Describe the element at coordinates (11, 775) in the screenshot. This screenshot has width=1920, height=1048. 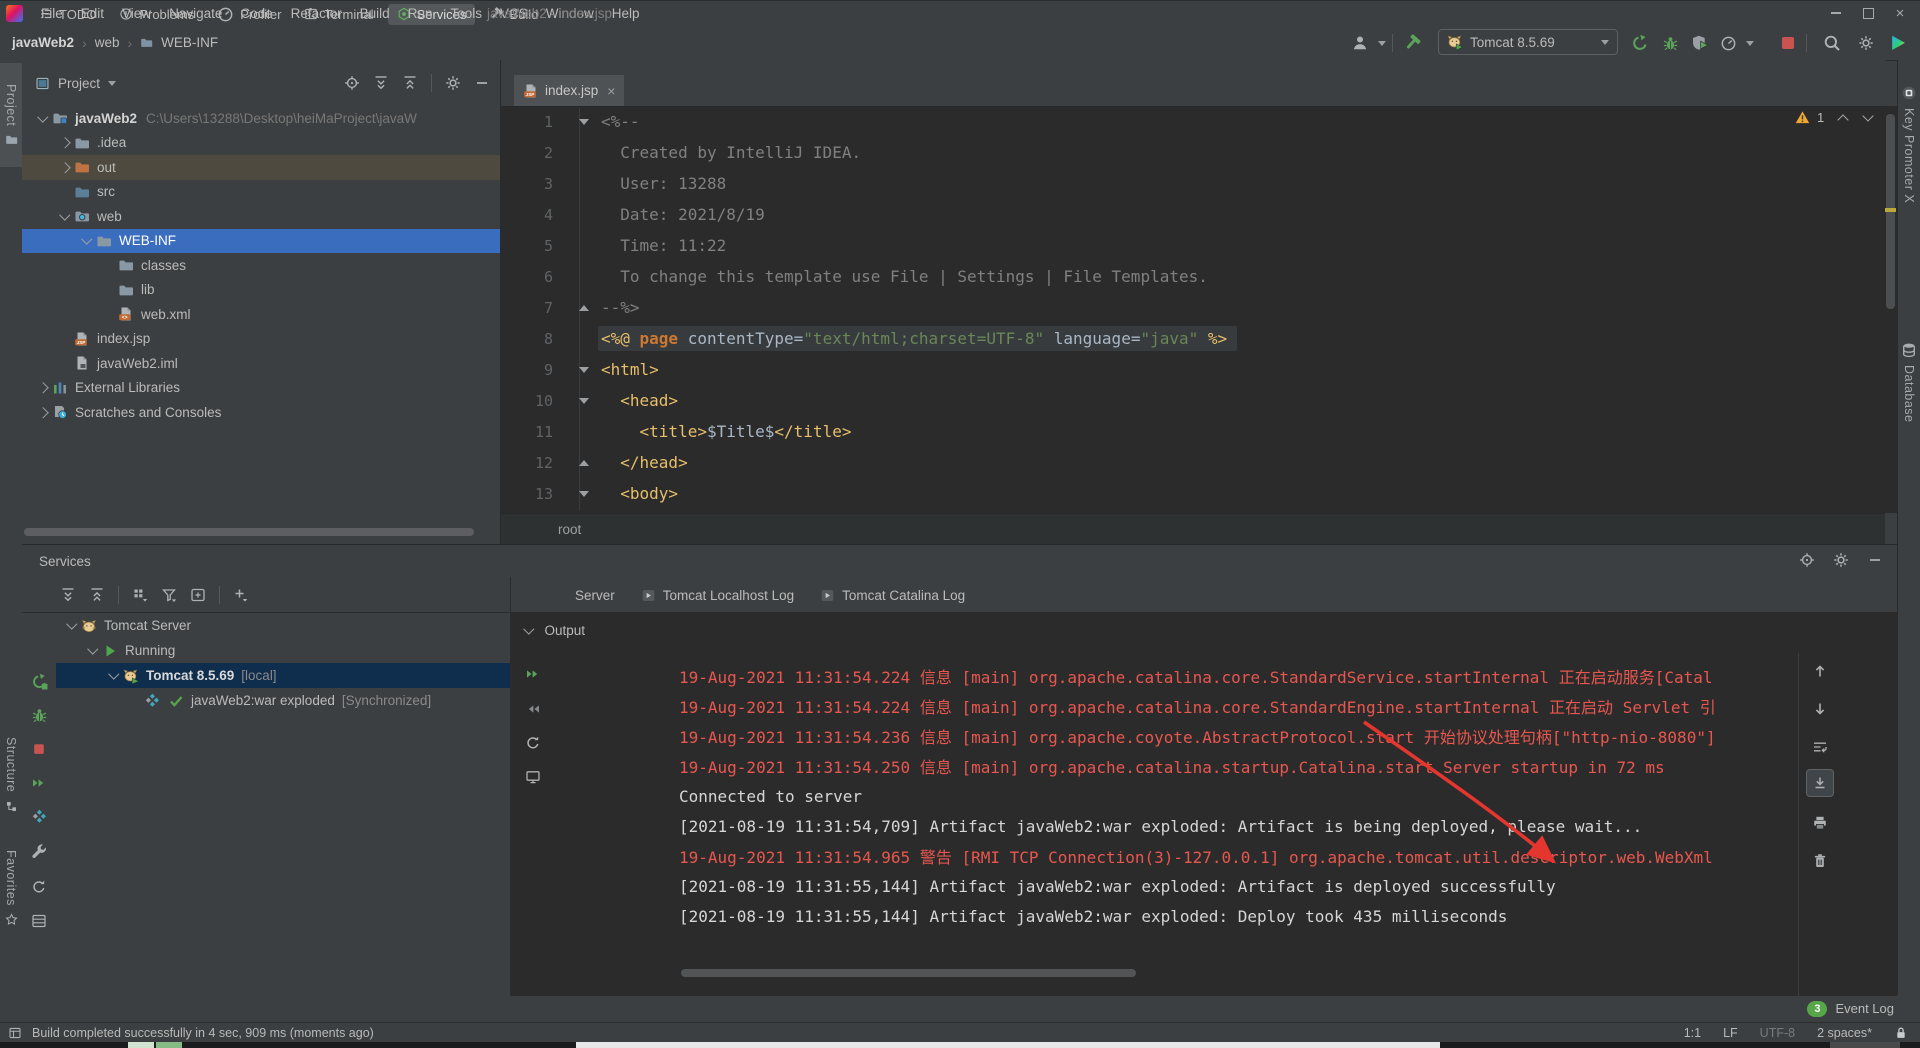
I see `sidebar-tab-structure: Structure` at that location.